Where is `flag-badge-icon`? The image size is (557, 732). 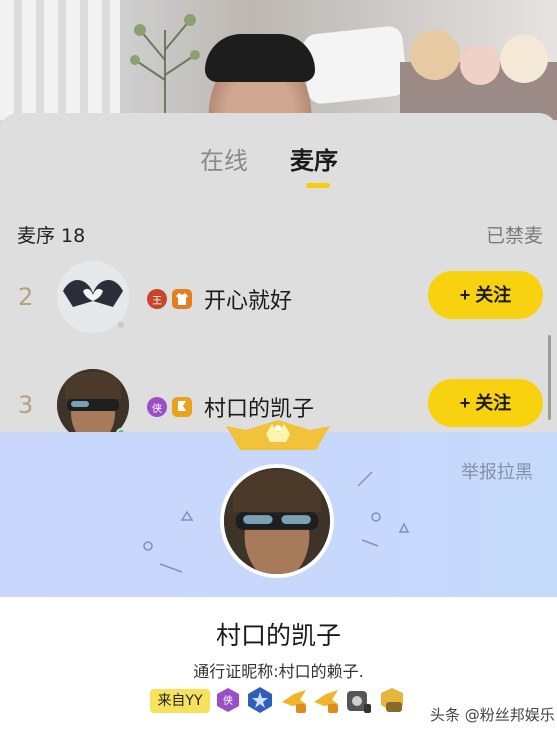
flag-badge-icon is located at coordinates (182, 407).